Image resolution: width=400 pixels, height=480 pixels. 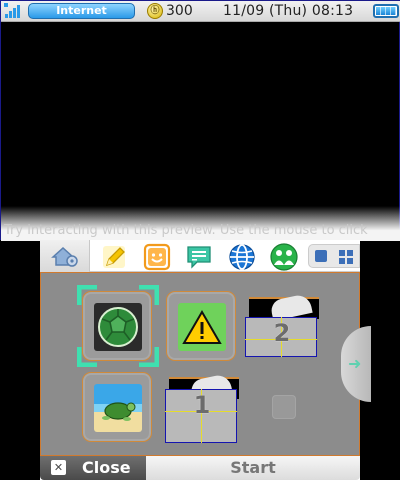 I want to click on view-toggle, so click(x=334, y=256).